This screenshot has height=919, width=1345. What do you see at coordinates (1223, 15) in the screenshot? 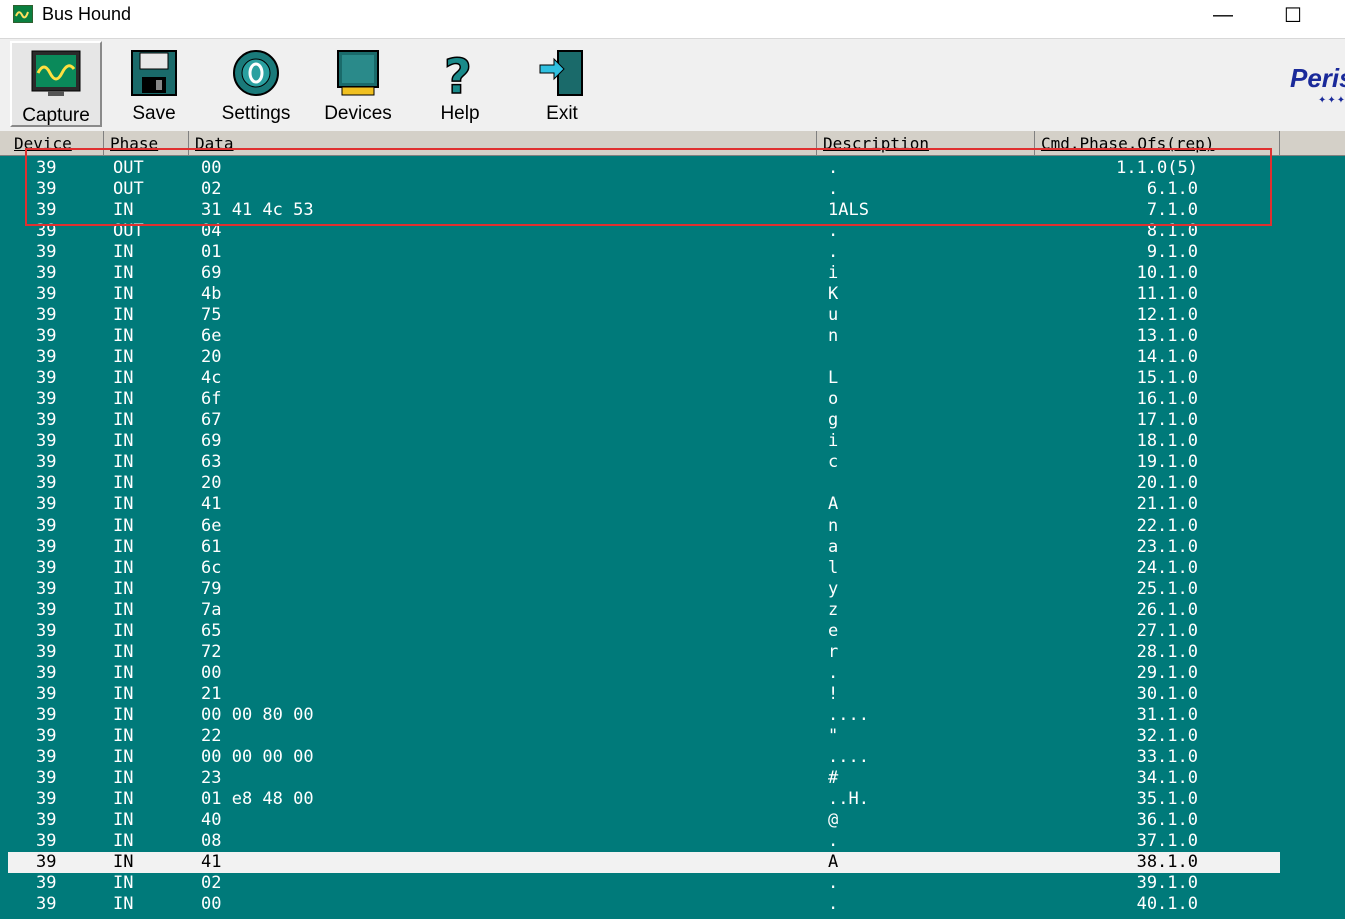
I see `minimize-button: —` at bounding box center [1223, 15].